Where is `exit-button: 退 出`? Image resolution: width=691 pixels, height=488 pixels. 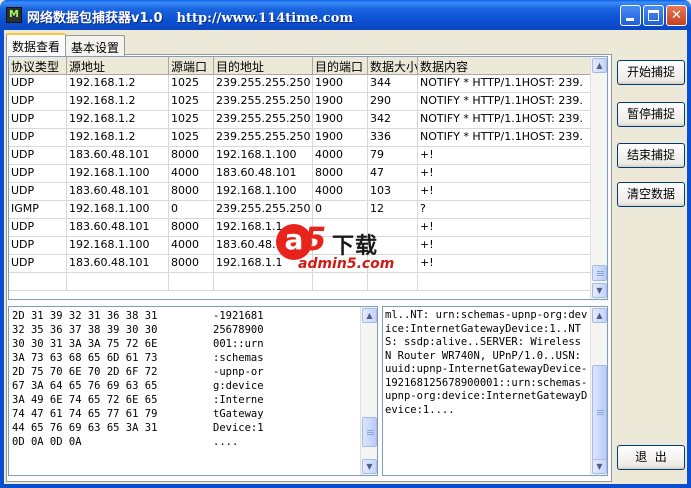 exit-button: 退 出 is located at coordinates (651, 457).